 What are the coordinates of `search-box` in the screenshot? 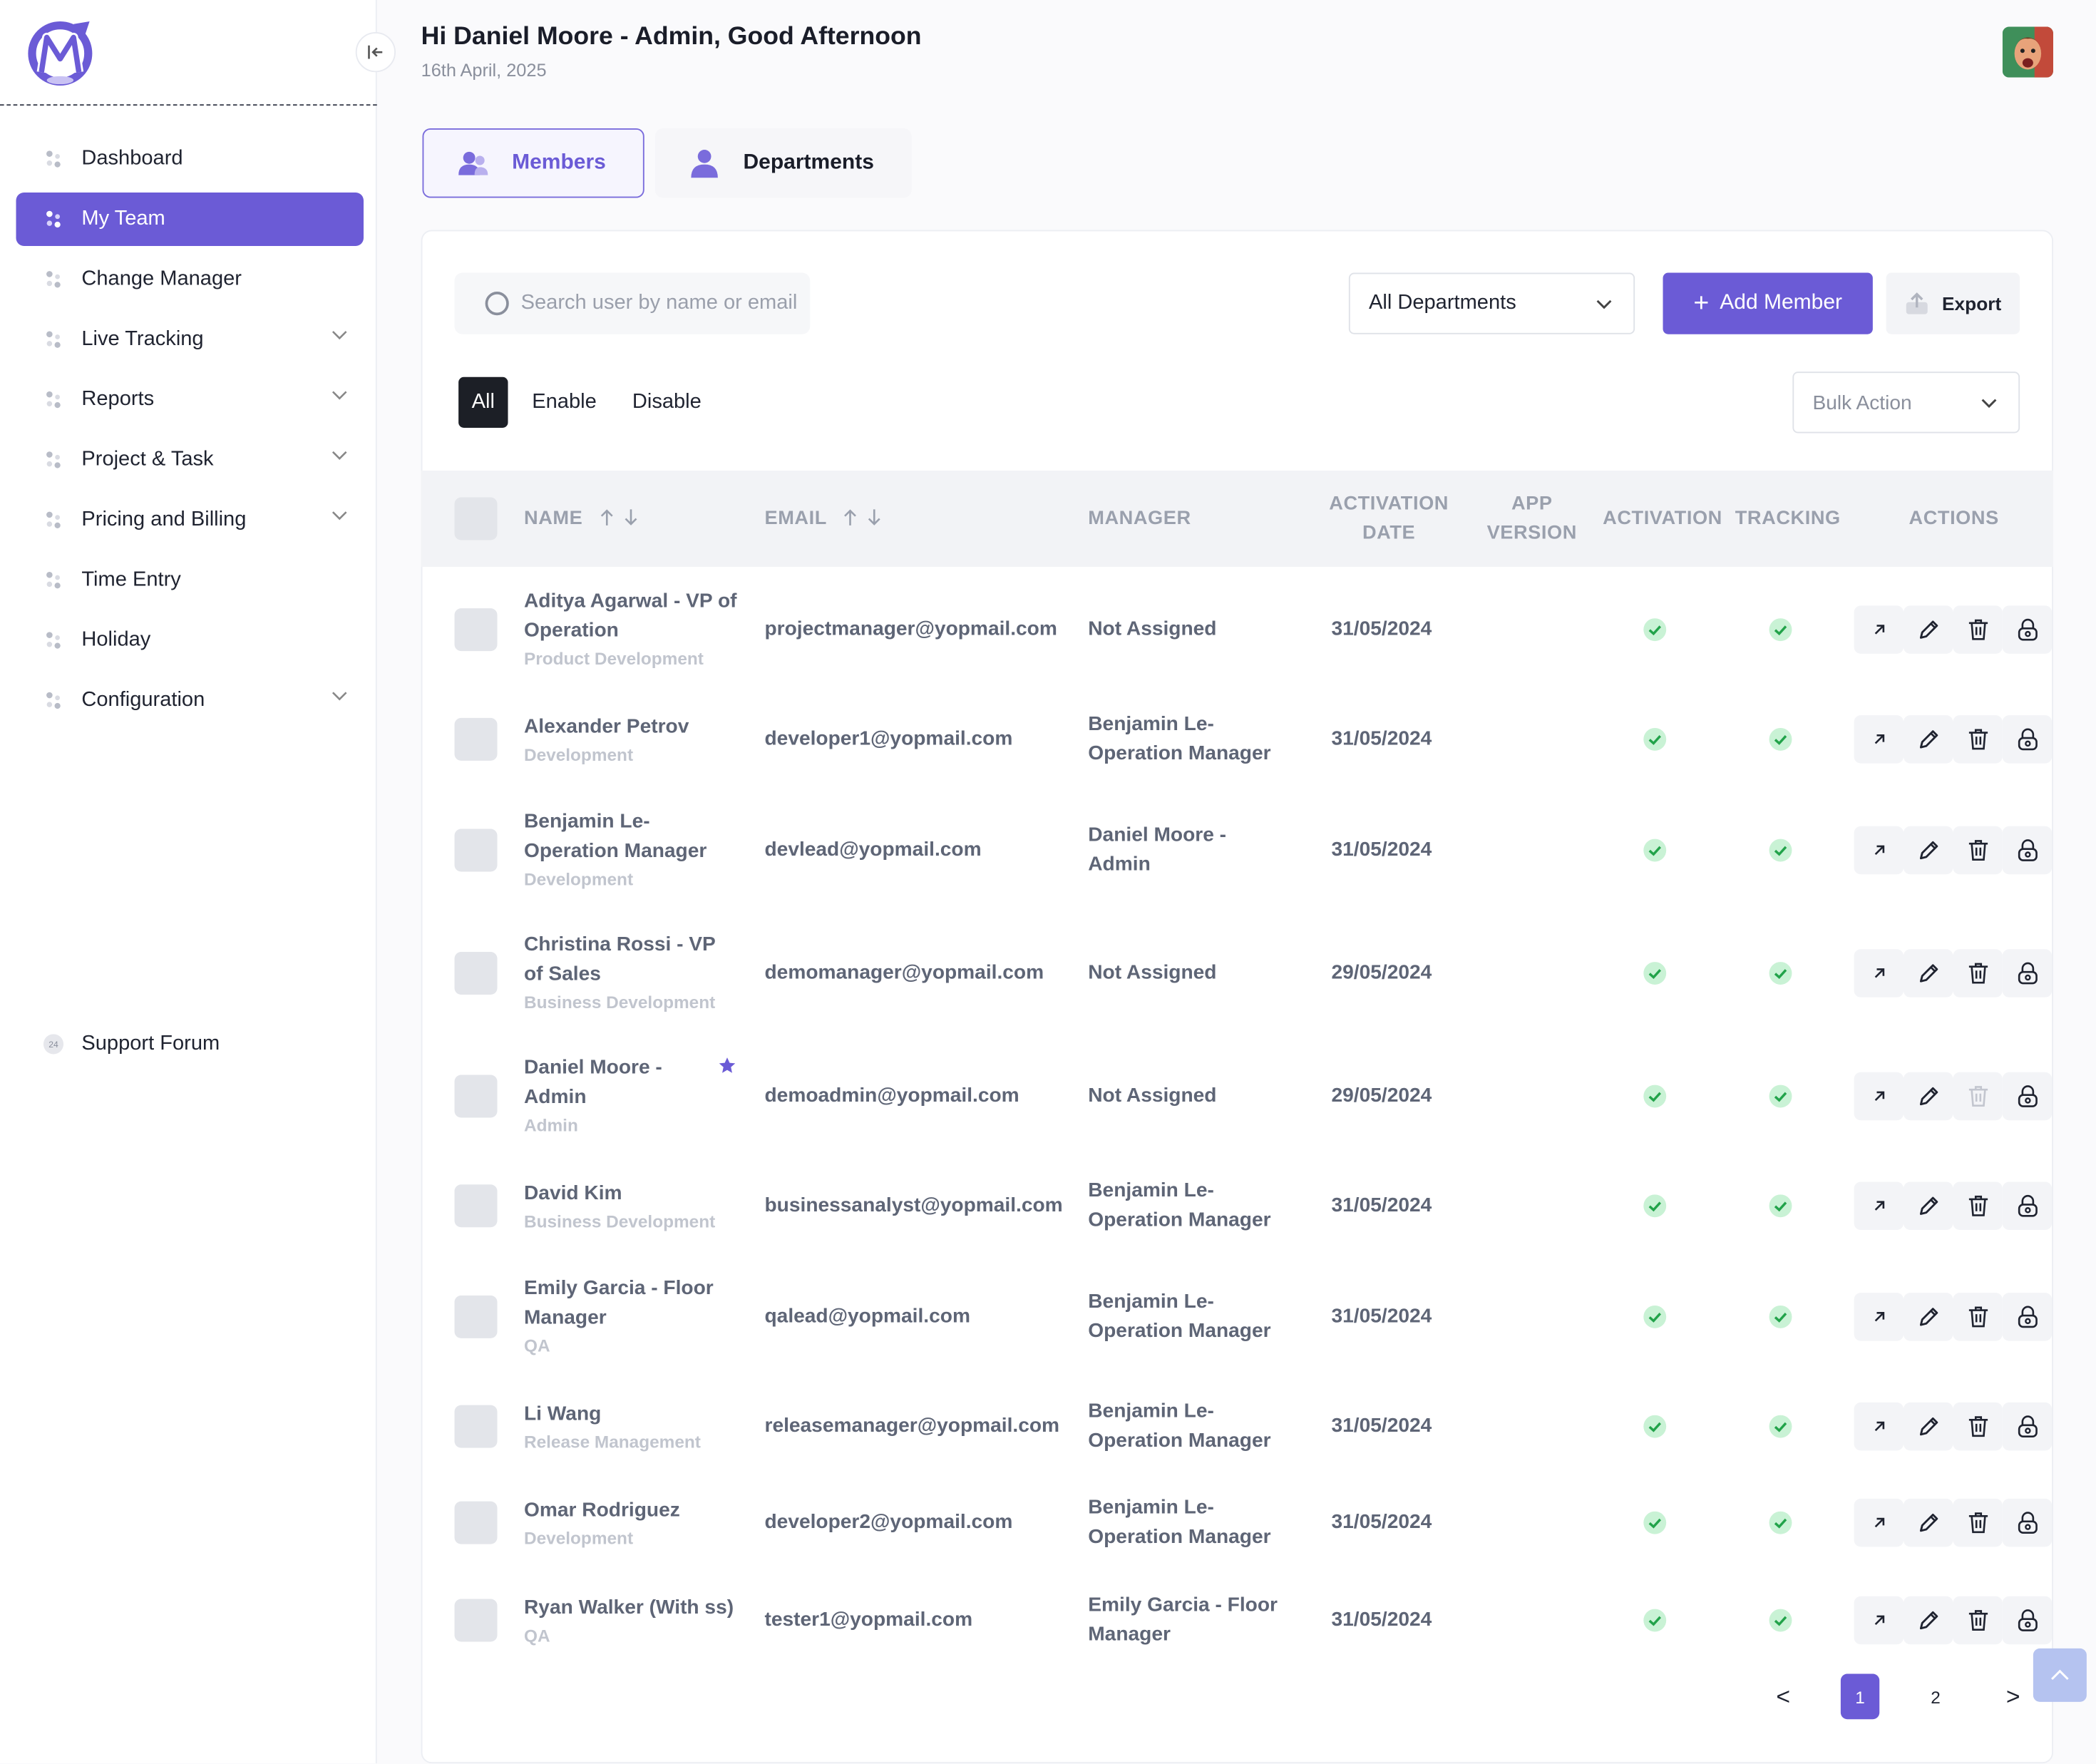 It's located at (633, 303).